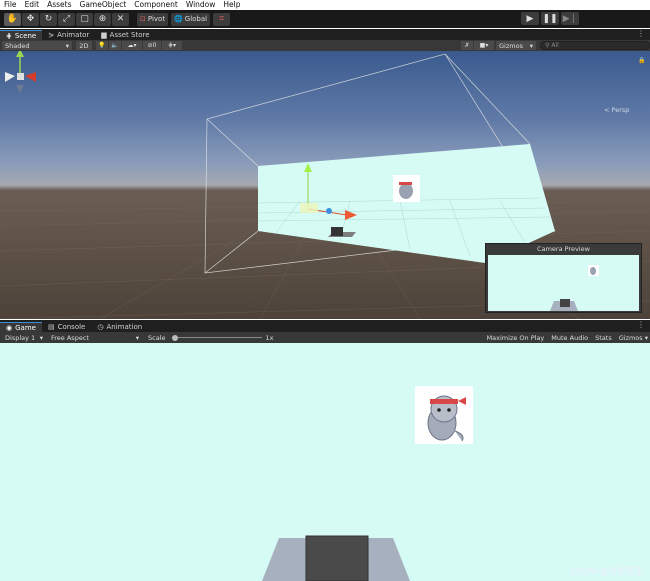 The height and width of the screenshot is (581, 650). What do you see at coordinates (9, 35) in the screenshot?
I see `grid-icon: ⋕` at bounding box center [9, 35].